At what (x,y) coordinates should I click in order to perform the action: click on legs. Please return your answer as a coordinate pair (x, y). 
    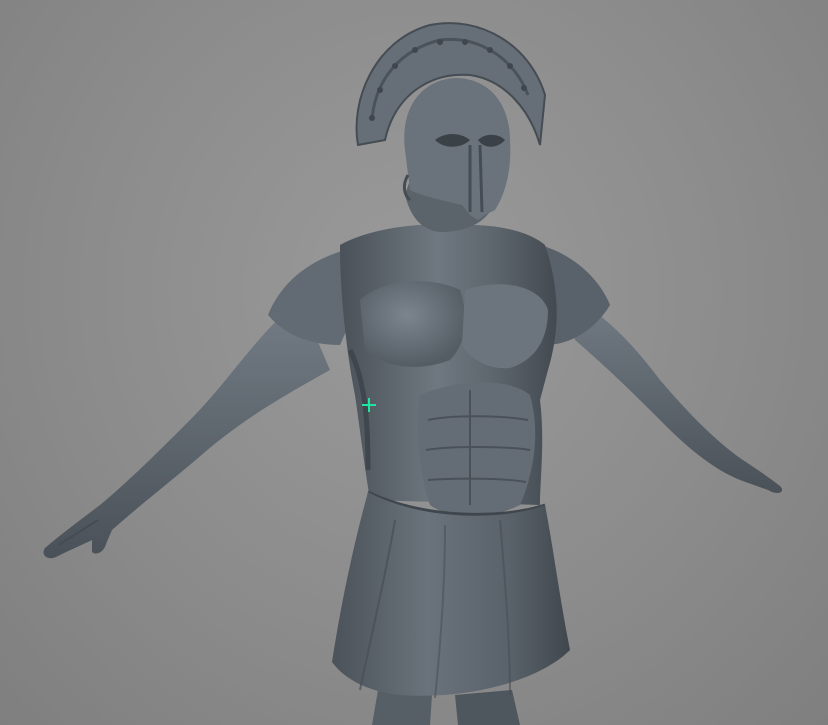
    Looking at the image, I should click on (446, 707).